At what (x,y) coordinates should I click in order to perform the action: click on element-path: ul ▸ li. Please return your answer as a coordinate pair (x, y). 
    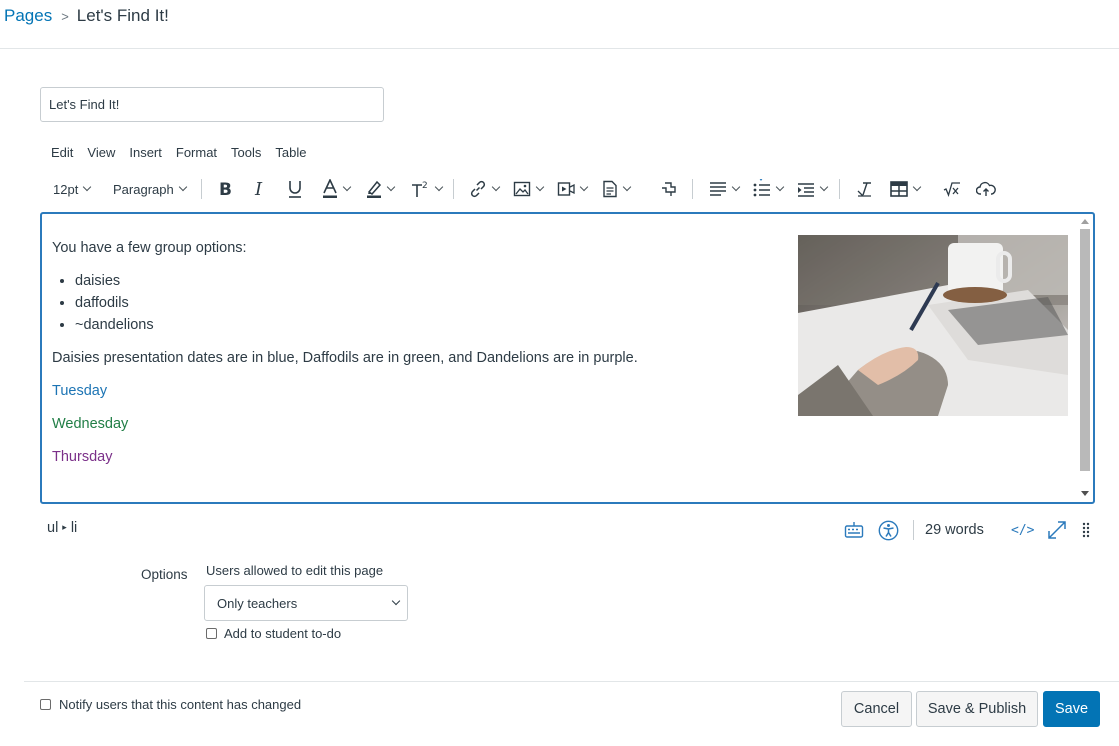
    Looking at the image, I should click on (62, 528).